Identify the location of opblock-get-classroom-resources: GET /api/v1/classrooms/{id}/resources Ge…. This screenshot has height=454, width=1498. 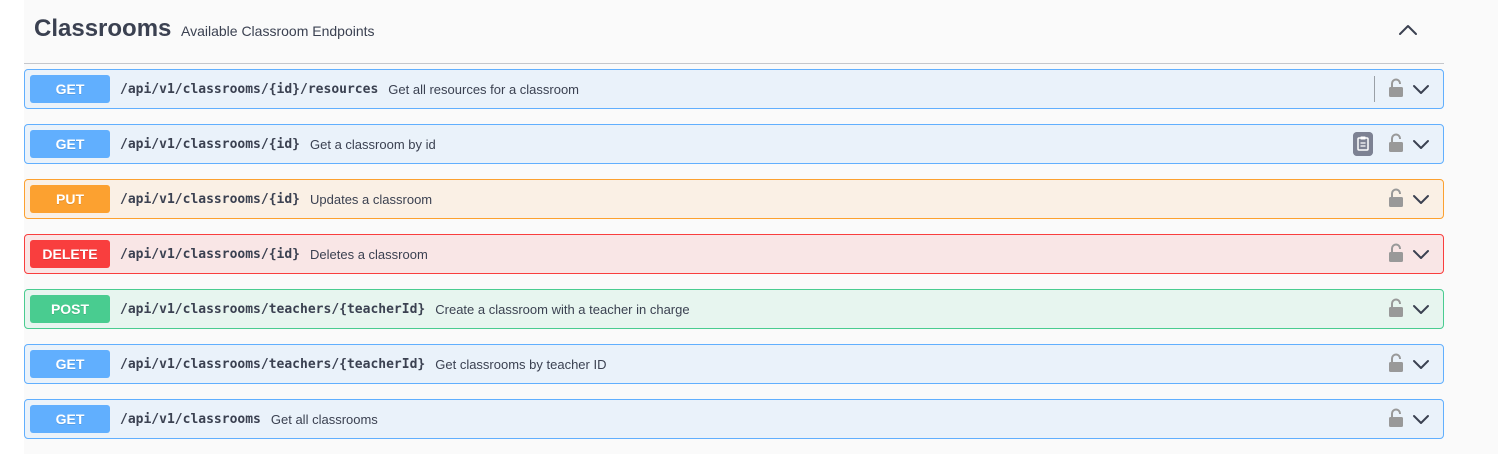
(734, 89).